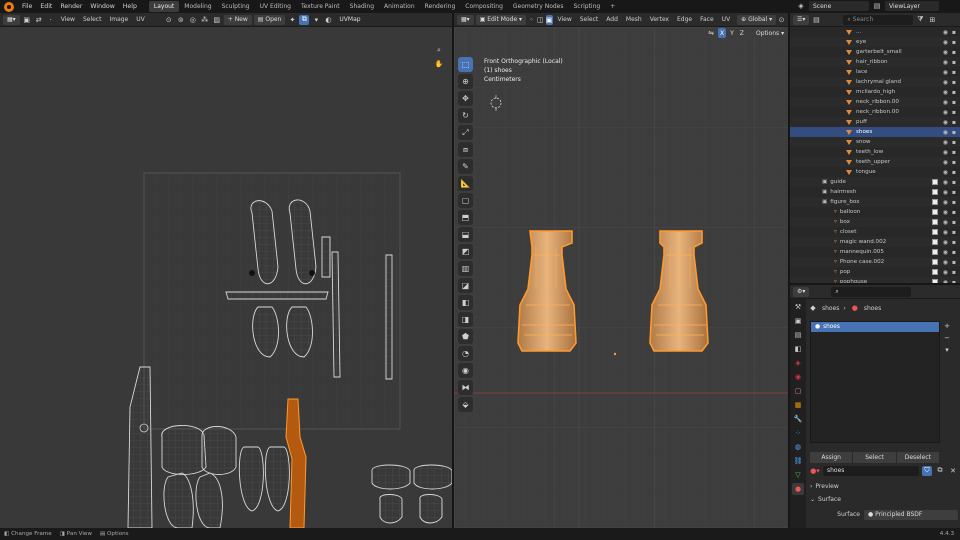  What do you see at coordinates (884, 499) in the screenshot?
I see `surface-panel: ⌄ Surface` at bounding box center [884, 499].